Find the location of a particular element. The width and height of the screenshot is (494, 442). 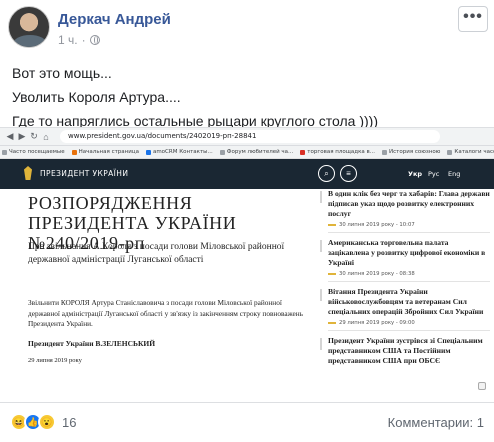

bookmark-item: История союзною is located at coordinates (411, 152).